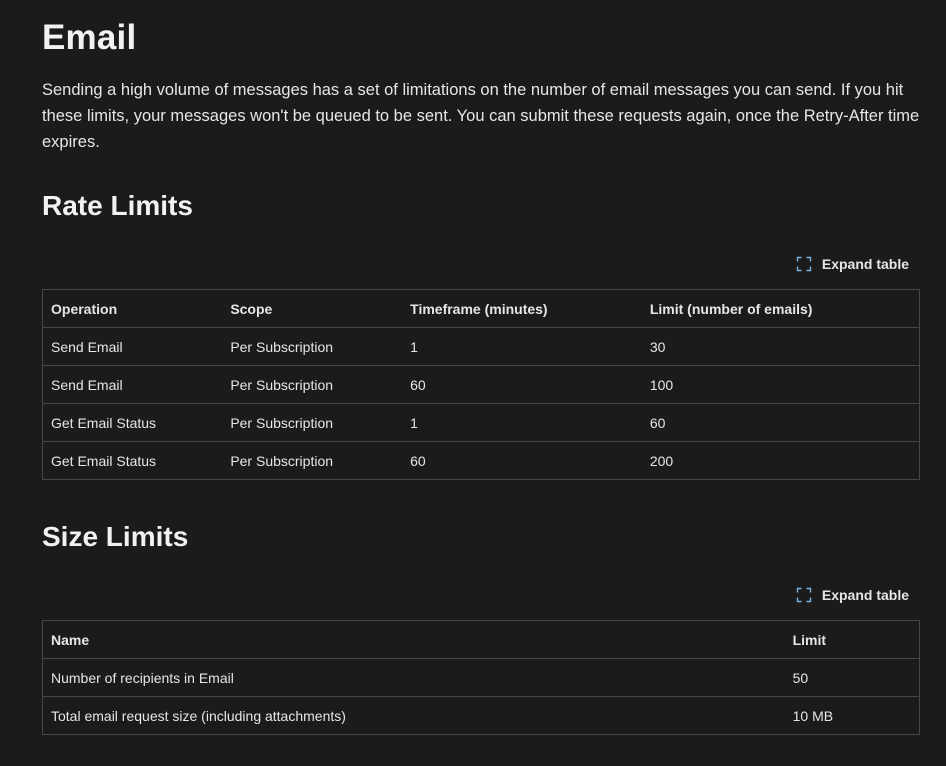  I want to click on page-title: Email, so click(89, 37).